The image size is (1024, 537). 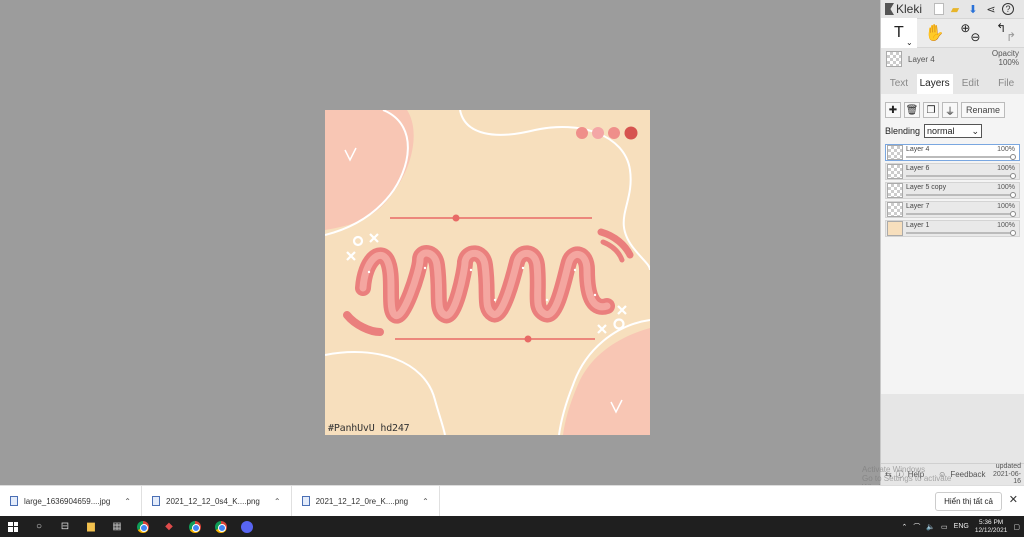 What do you see at coordinates (983, 110) in the screenshot?
I see `rename-button: Rename` at bounding box center [983, 110].